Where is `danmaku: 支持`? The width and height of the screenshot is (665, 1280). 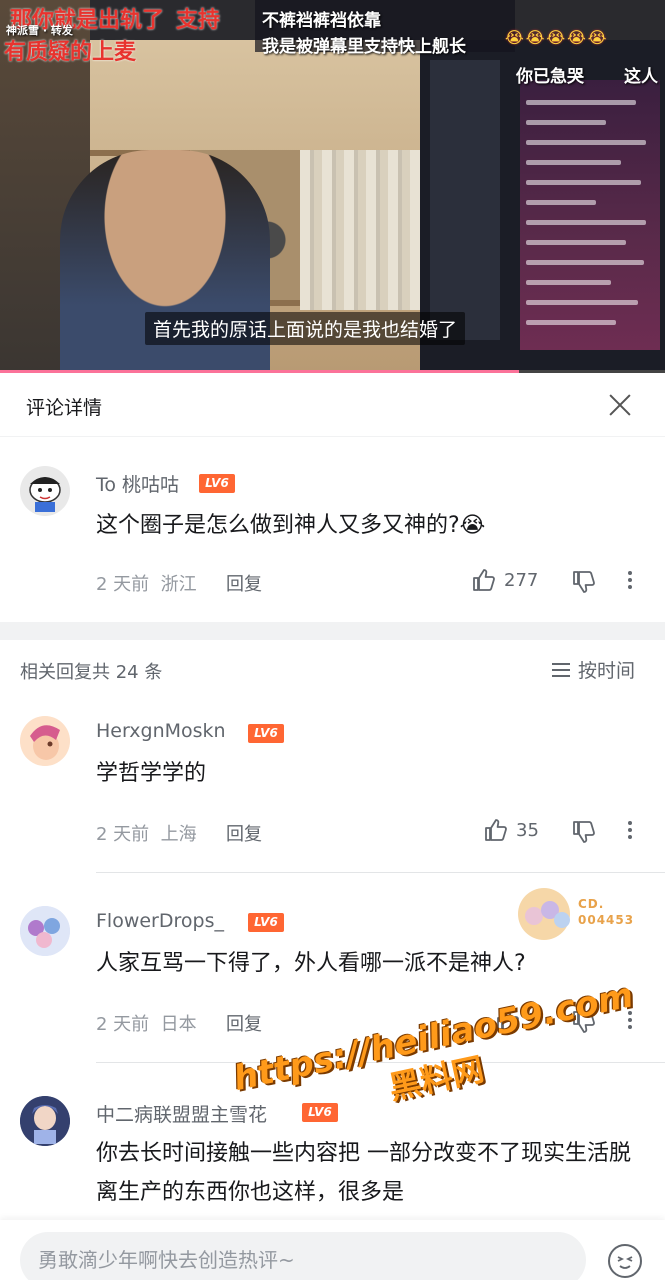 danmaku: 支持 is located at coordinates (198, 20).